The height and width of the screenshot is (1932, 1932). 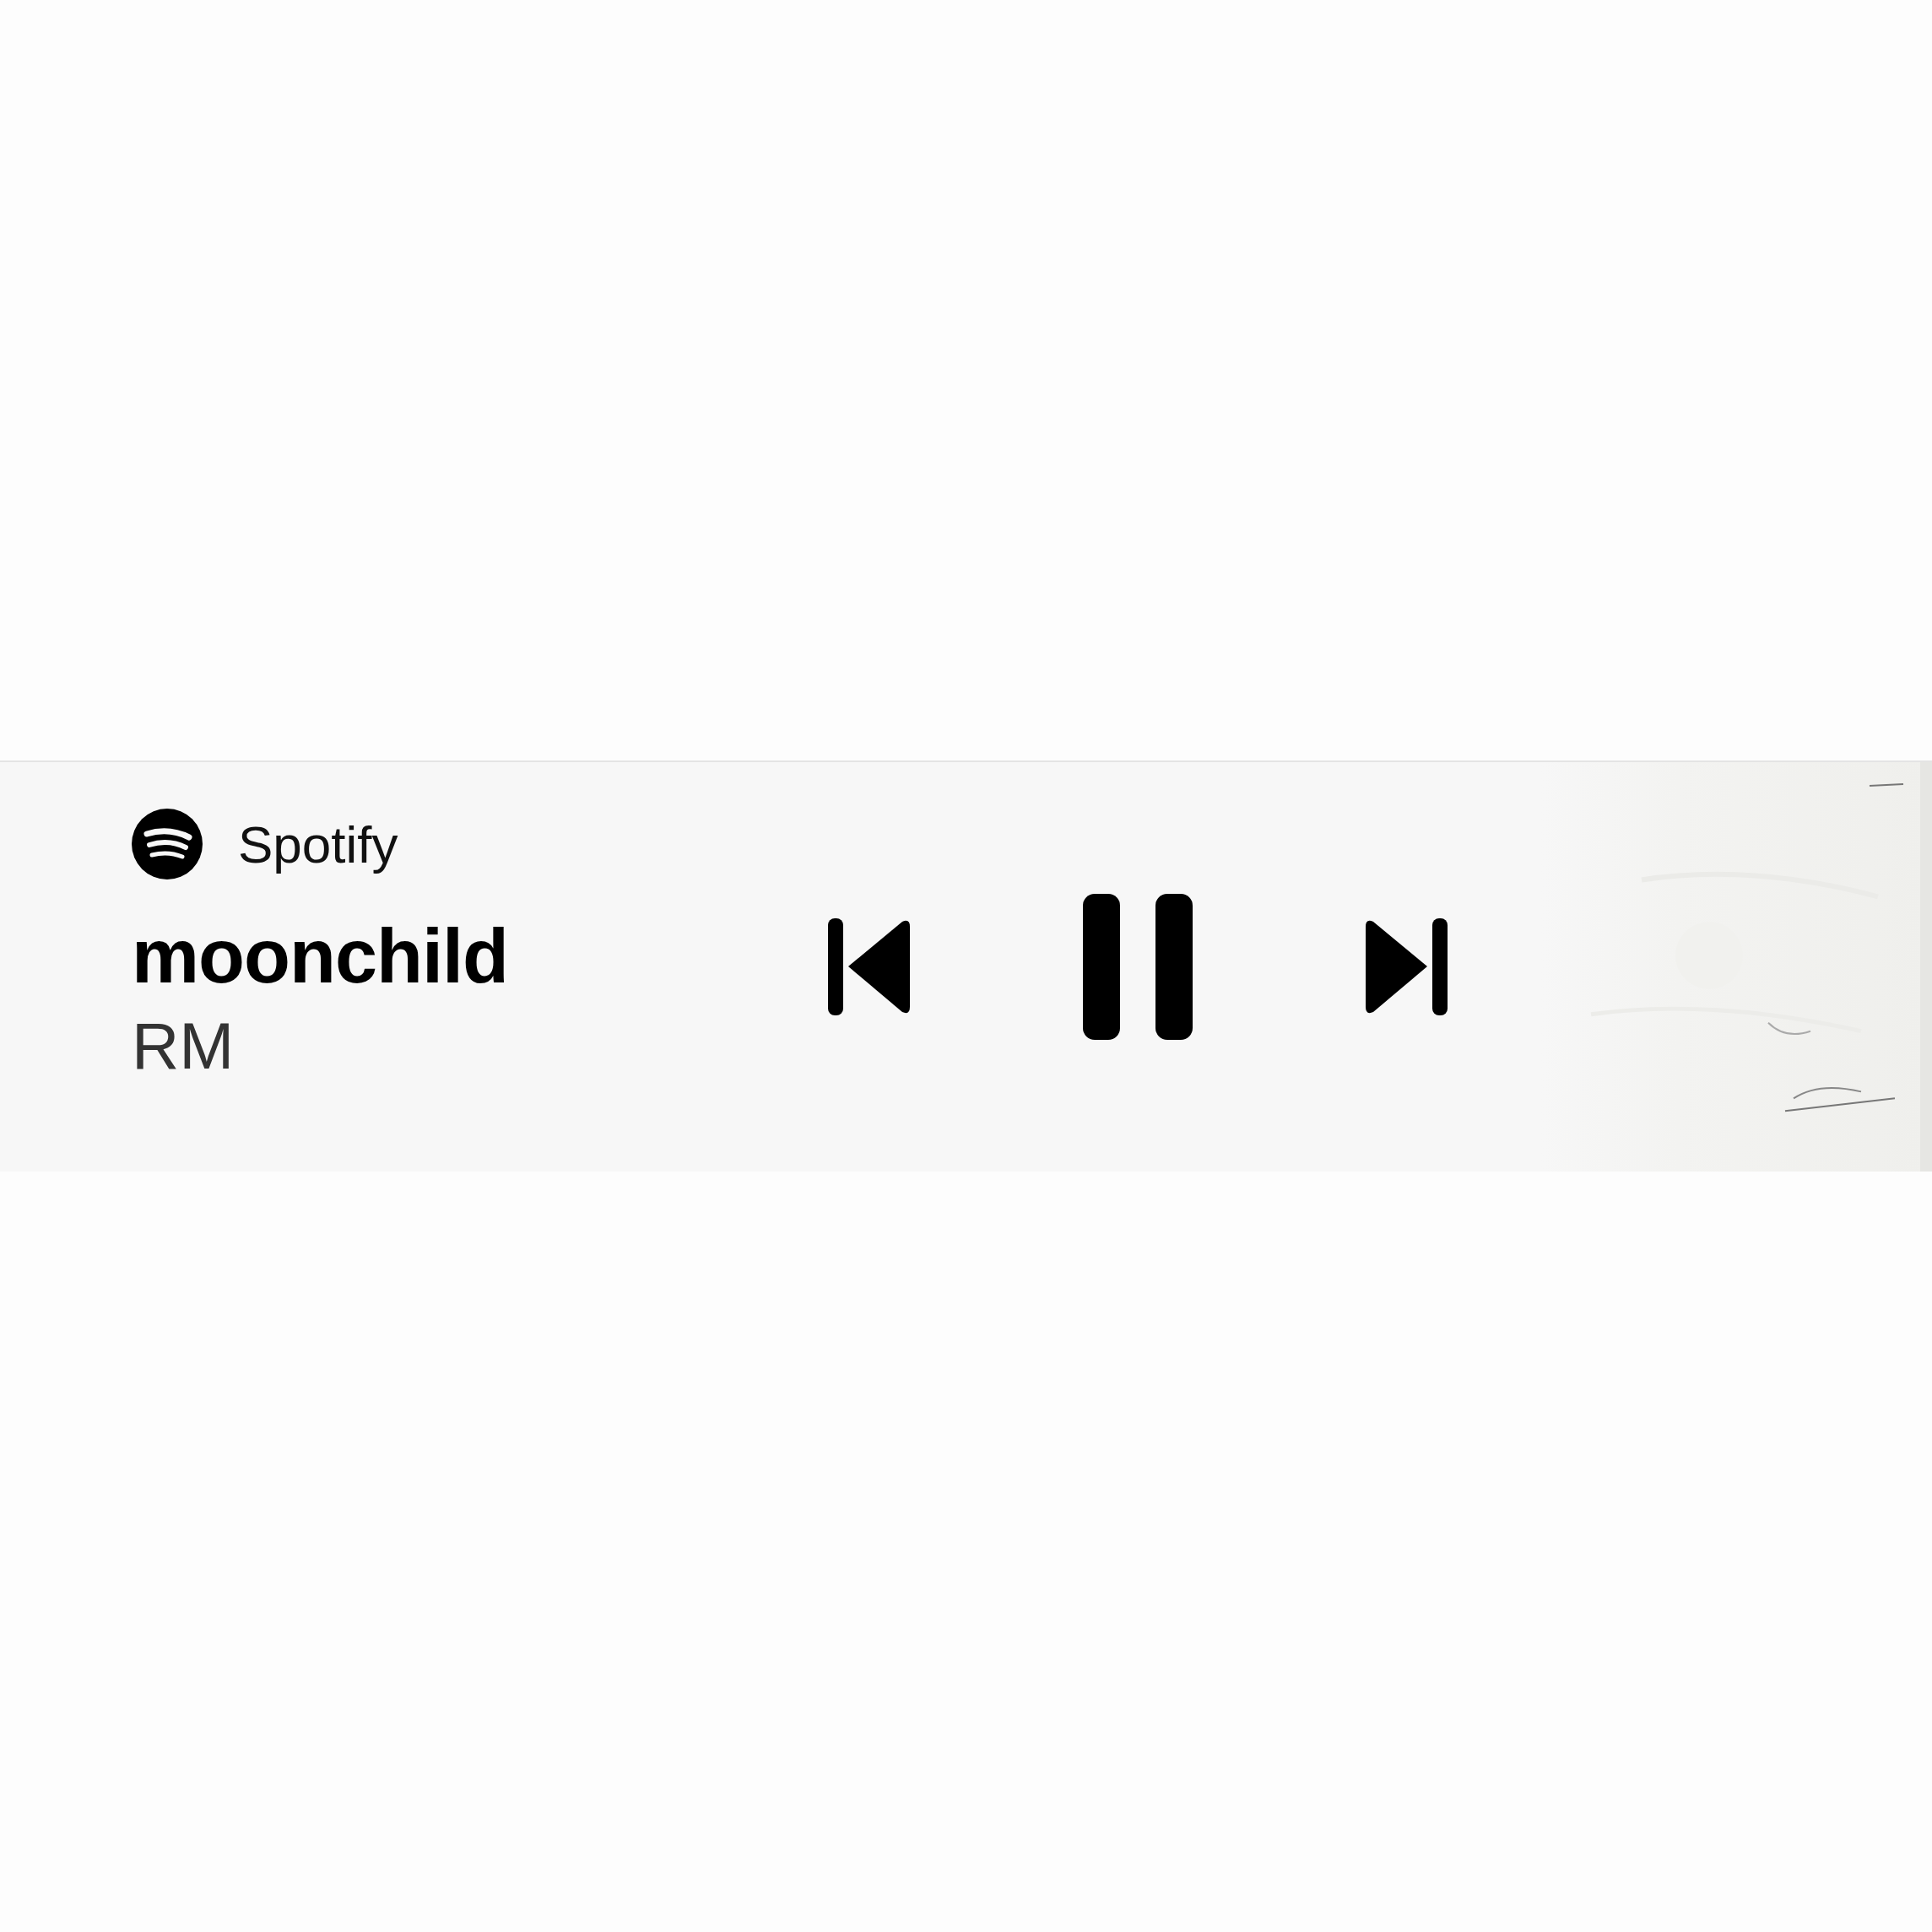 I want to click on spotify-logo-icon, so click(x=167, y=844).